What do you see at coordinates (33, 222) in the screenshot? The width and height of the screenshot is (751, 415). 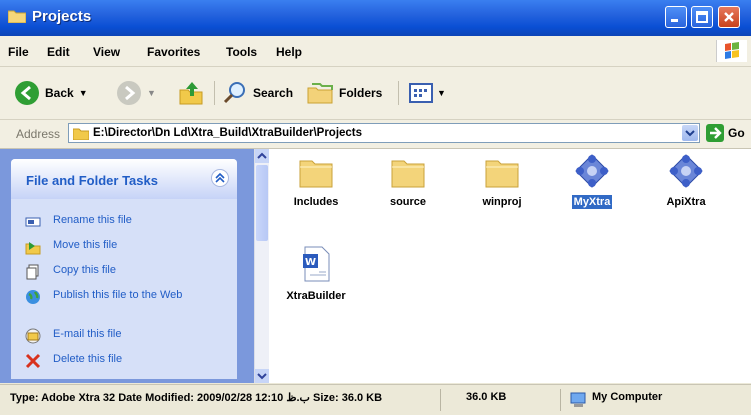 I see `rename-icon` at bounding box center [33, 222].